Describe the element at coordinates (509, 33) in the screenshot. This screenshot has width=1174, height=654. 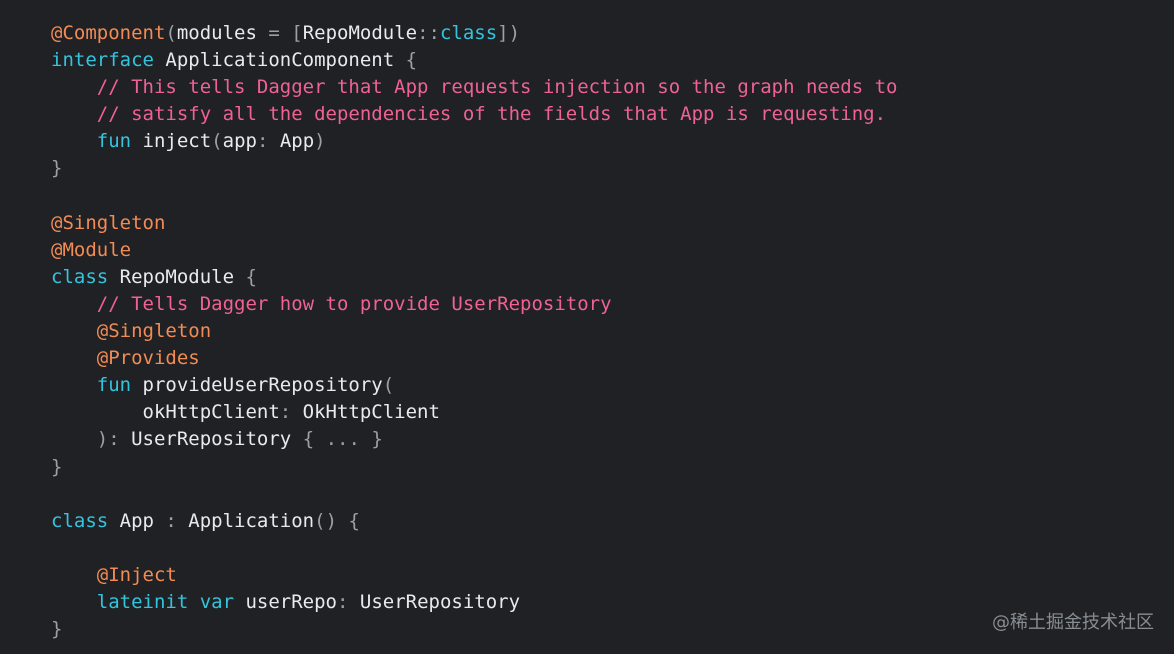
I see `code-token: ])` at that location.